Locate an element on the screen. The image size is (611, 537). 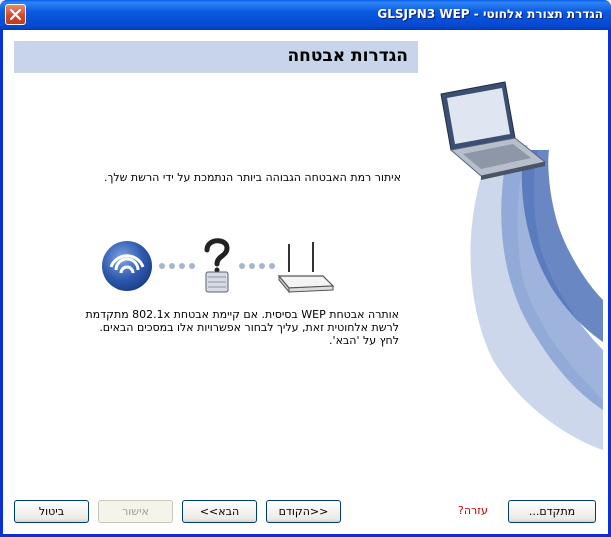
page-header: הגדרות אבטחה is located at coordinates (216, 57).